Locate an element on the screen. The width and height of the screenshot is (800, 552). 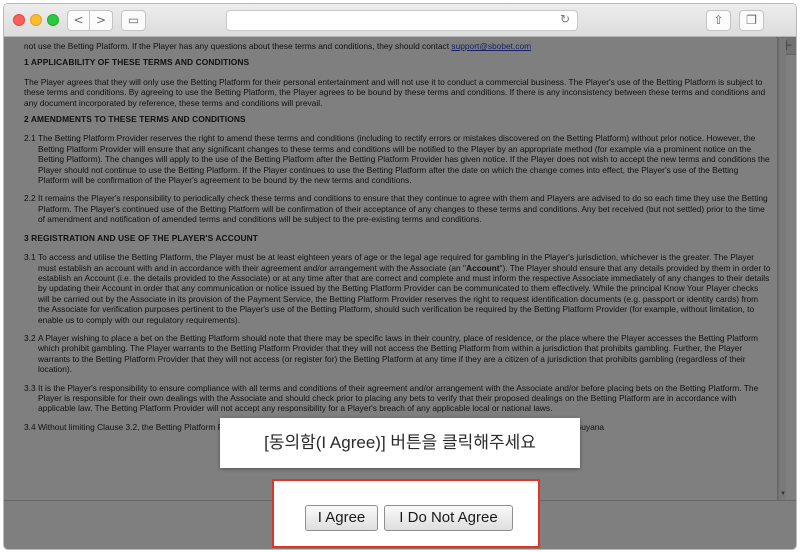
clause-number: 3.4 is located at coordinates (30, 426).